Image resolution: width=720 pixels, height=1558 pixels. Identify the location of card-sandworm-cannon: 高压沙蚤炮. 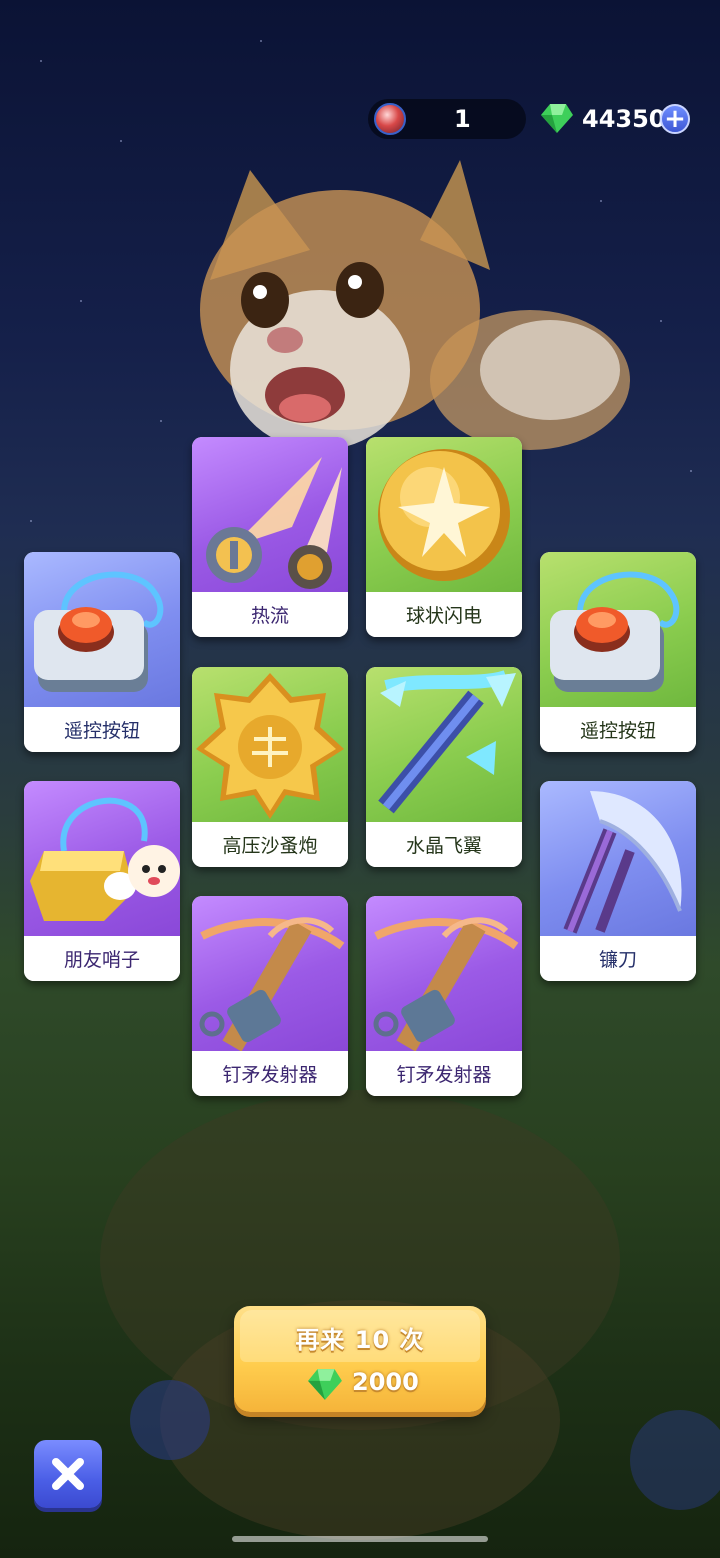
(270, 767).